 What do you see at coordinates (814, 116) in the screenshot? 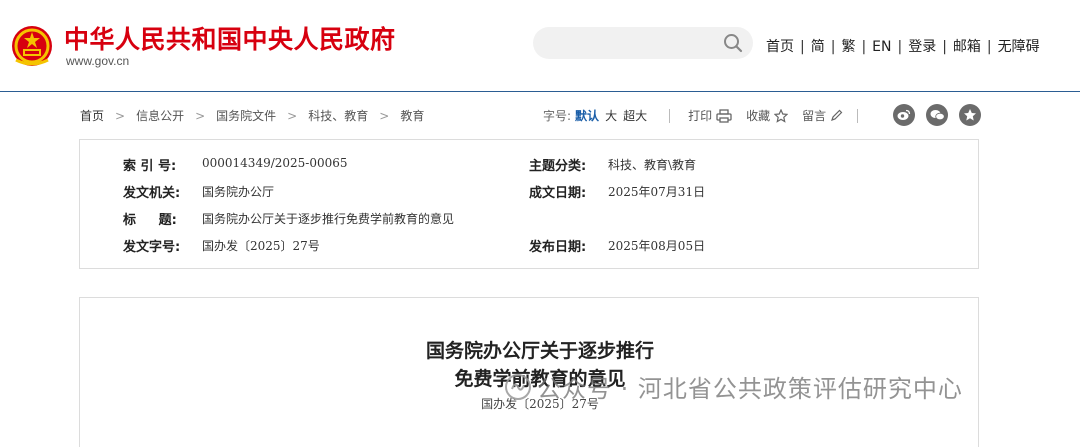
I see `comment-label: 留言` at bounding box center [814, 116].